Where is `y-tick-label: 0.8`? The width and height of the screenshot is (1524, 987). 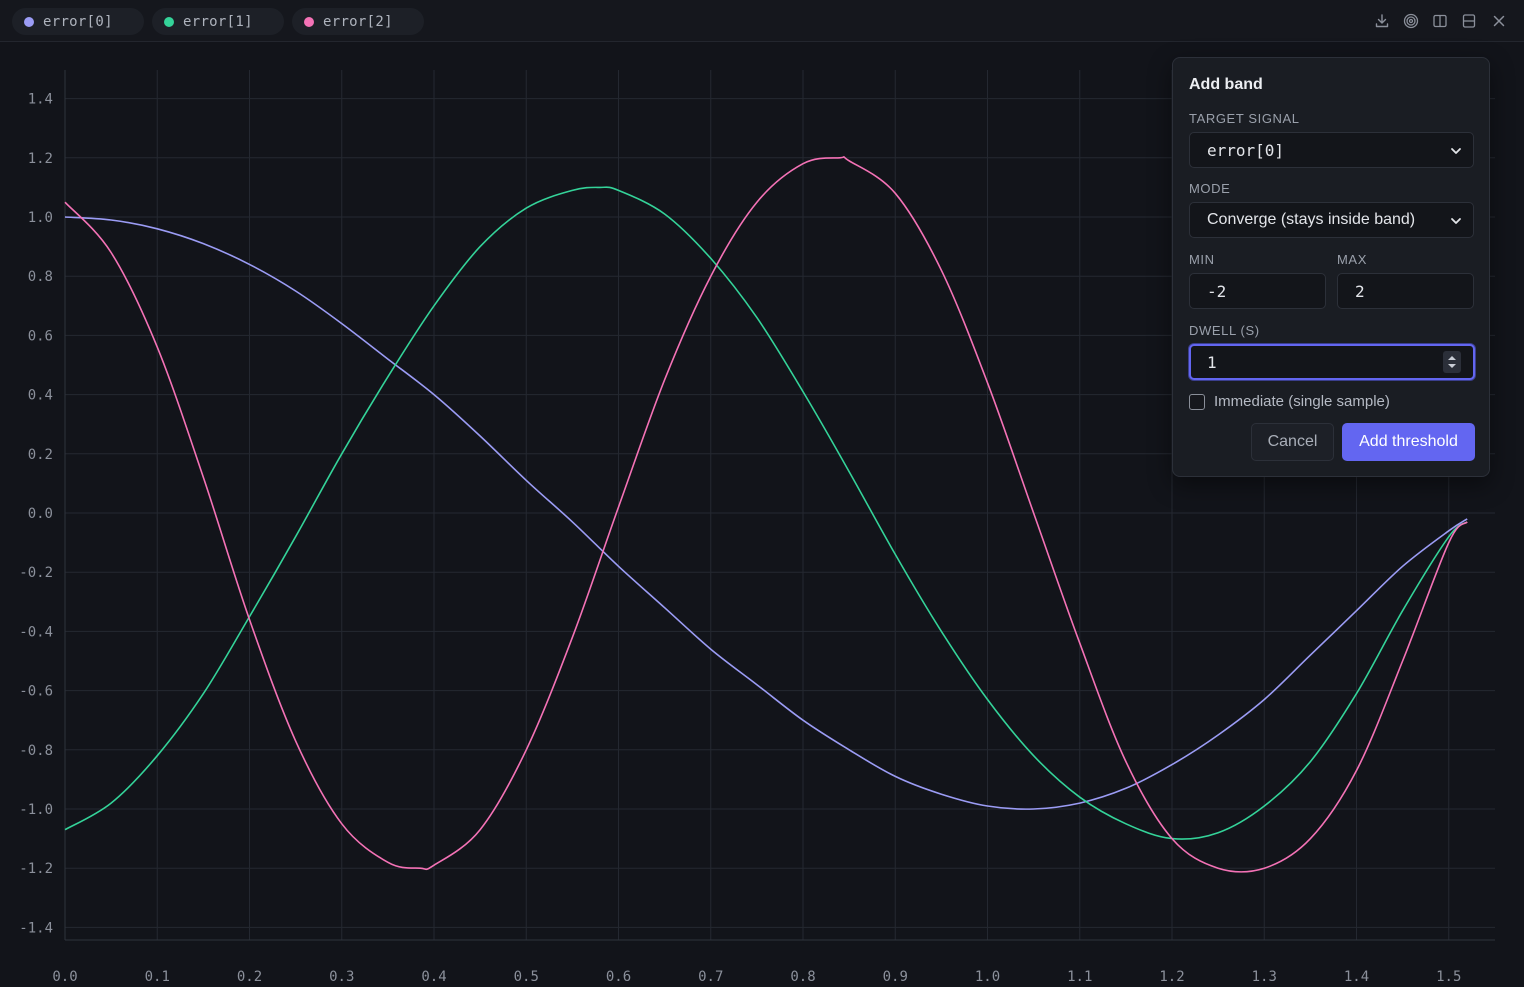 y-tick-label: 0.8 is located at coordinates (40, 277).